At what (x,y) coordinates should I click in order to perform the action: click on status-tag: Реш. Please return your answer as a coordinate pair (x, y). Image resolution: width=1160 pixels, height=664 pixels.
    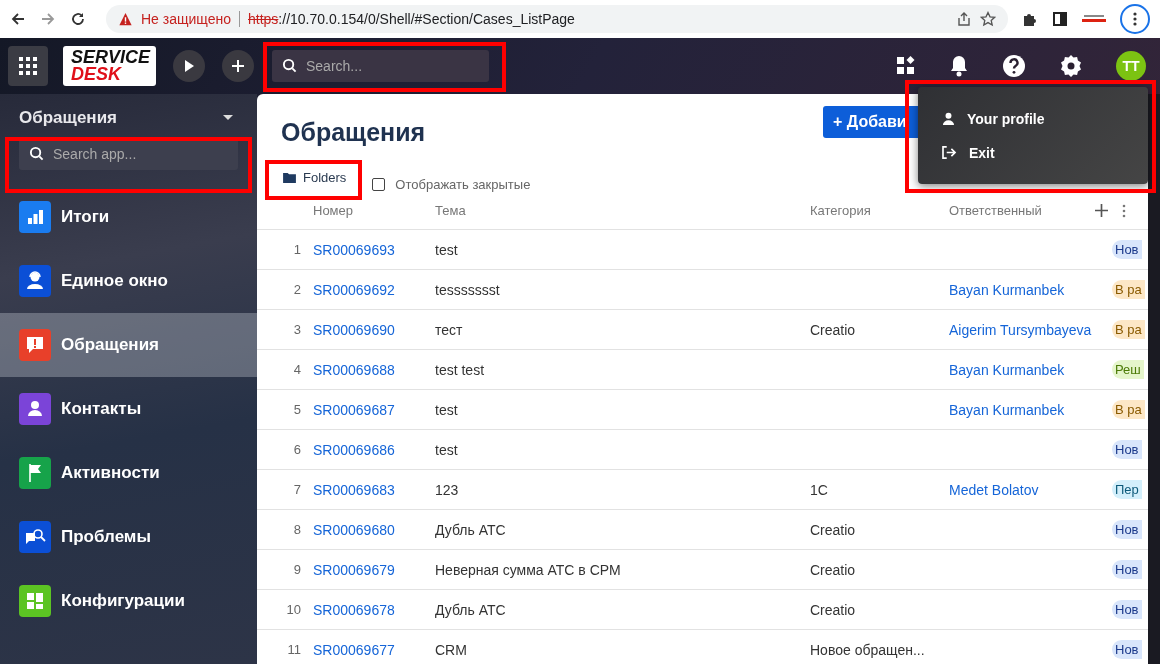
    Looking at the image, I should click on (1128, 369).